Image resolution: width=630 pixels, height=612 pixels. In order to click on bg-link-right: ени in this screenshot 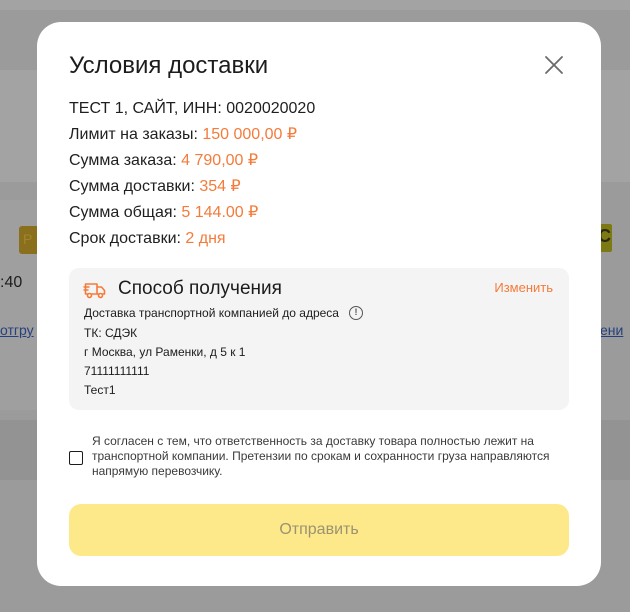, I will do `click(612, 330)`.